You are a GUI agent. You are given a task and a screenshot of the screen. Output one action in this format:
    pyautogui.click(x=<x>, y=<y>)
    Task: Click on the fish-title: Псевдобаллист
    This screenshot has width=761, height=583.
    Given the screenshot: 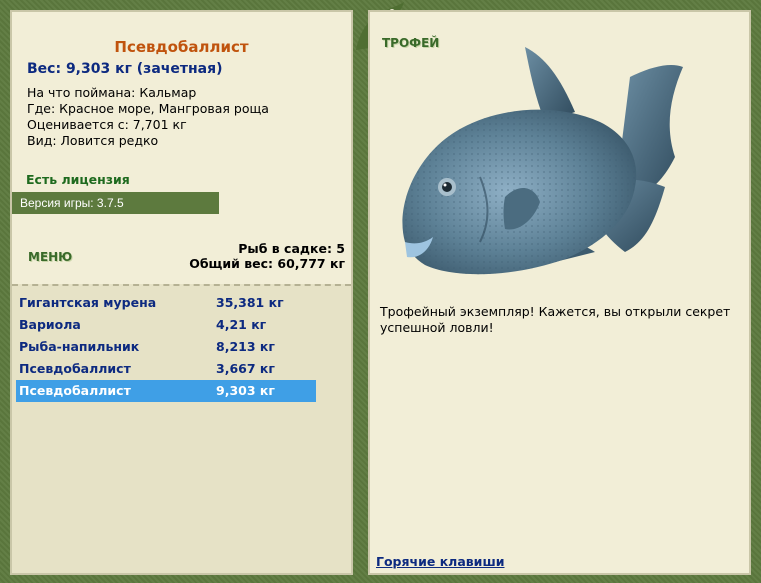 What is the action you would take?
    pyautogui.click(x=181, y=47)
    